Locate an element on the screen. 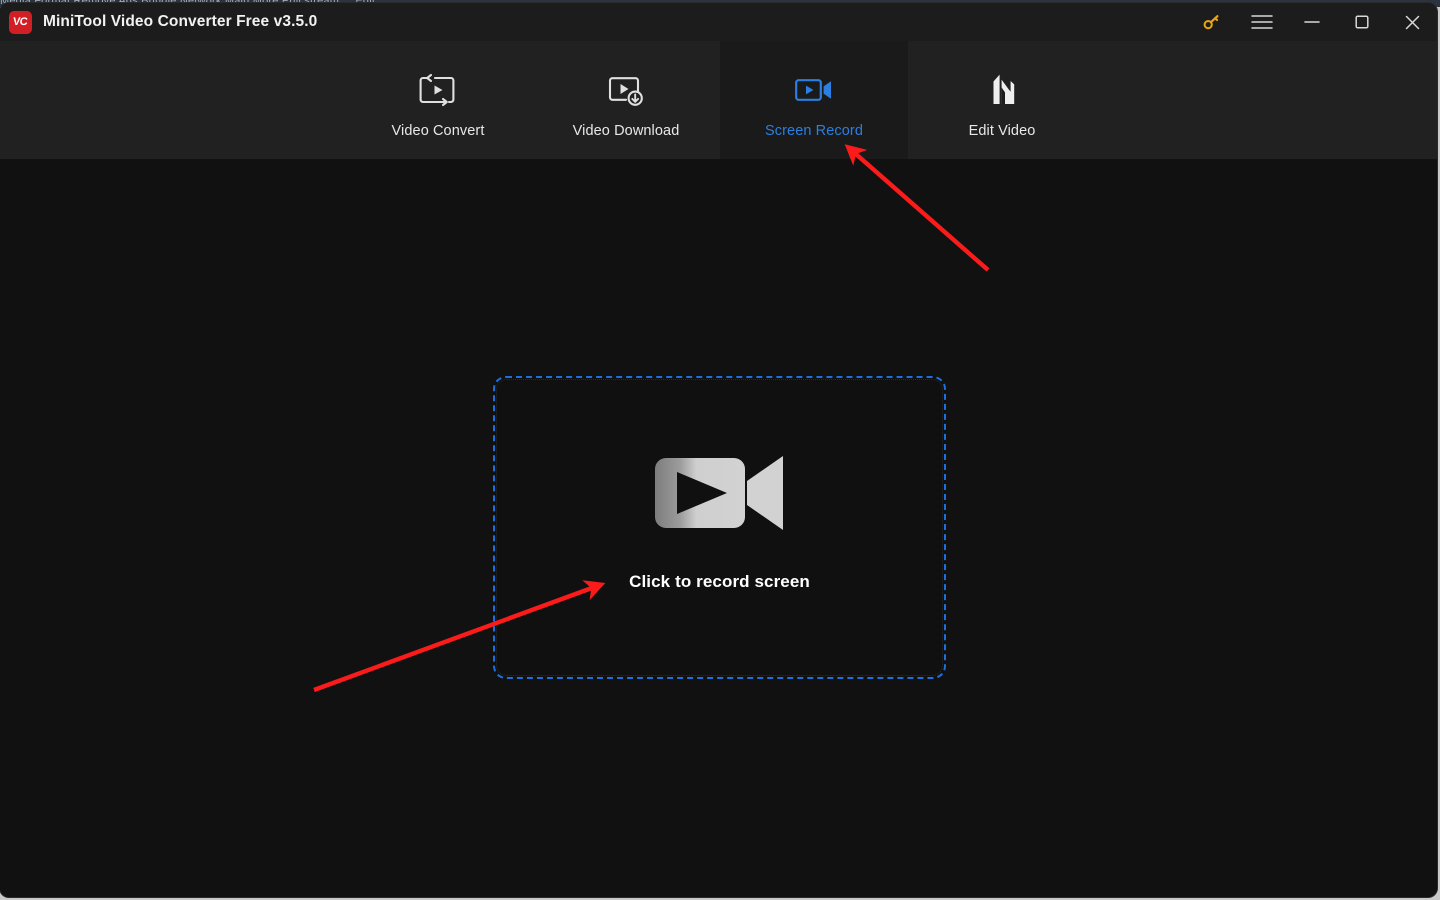 The image size is (1440, 900). app-logo-icon: VC is located at coordinates (20, 22).